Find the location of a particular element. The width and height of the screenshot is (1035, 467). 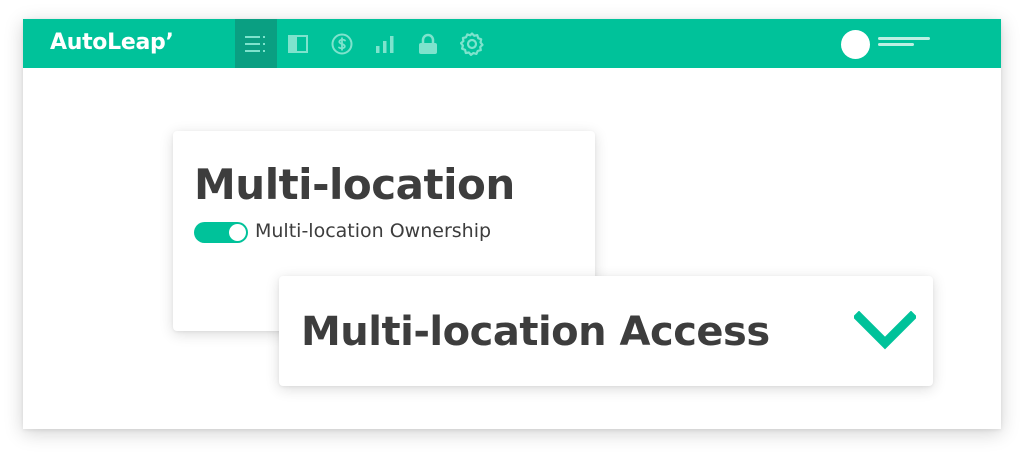

bar-chart-icon is located at coordinates (385, 44).